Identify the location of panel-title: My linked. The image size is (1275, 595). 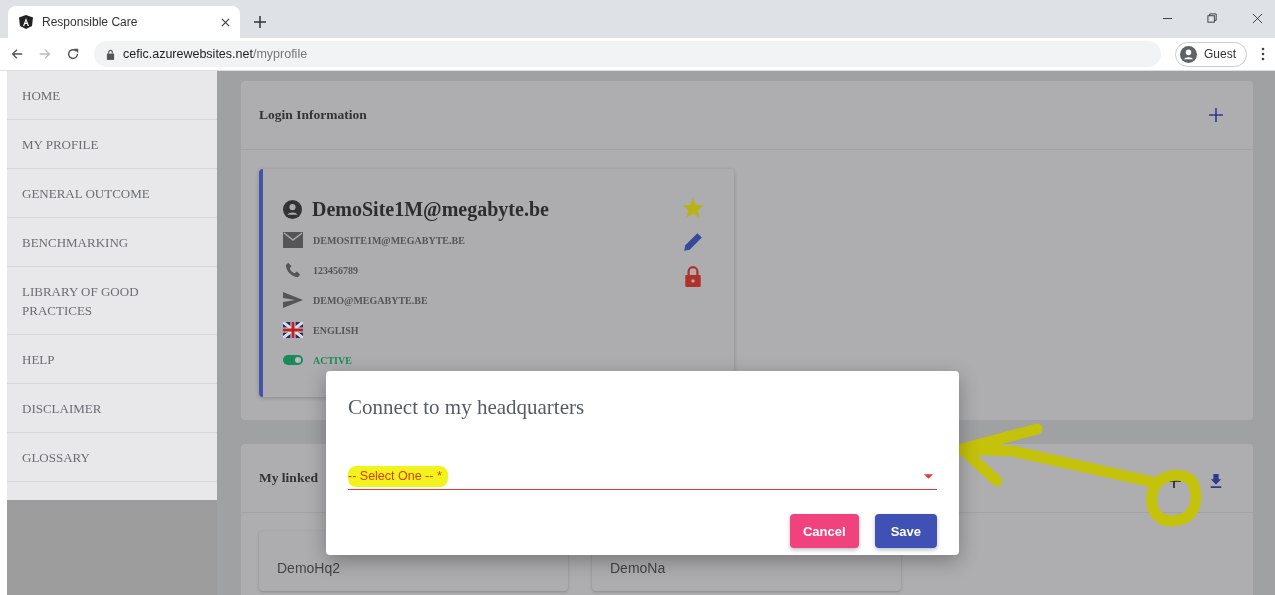
(288, 478).